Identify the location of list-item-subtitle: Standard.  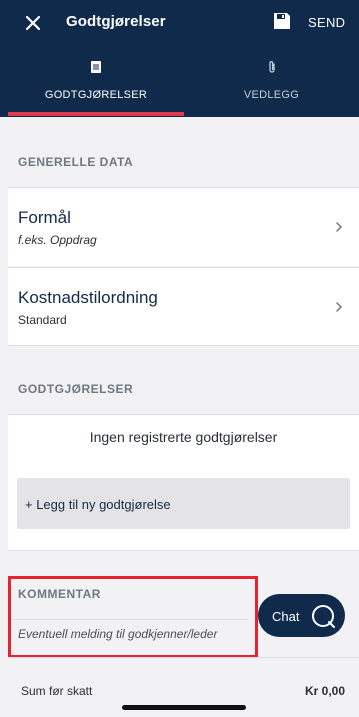
(42, 320).